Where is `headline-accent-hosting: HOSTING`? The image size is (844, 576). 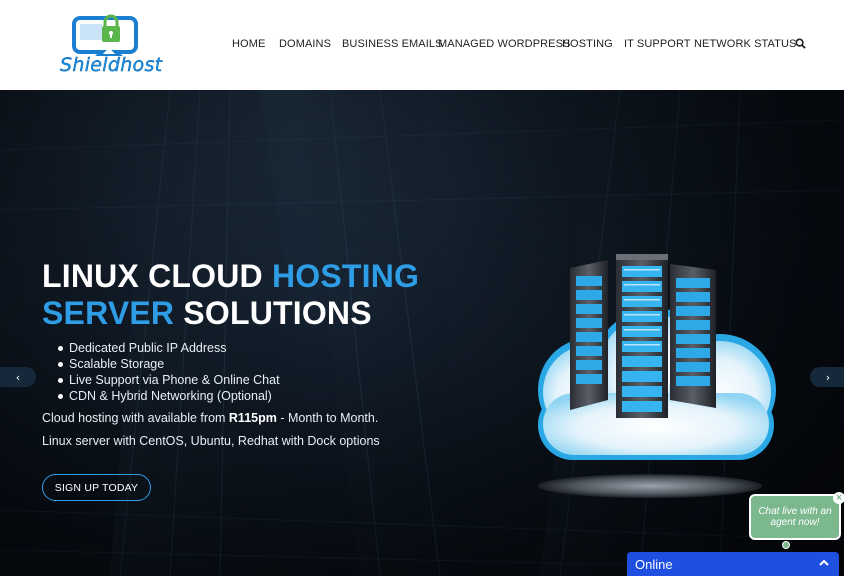
headline-accent-hosting: HOSTING is located at coordinates (345, 276).